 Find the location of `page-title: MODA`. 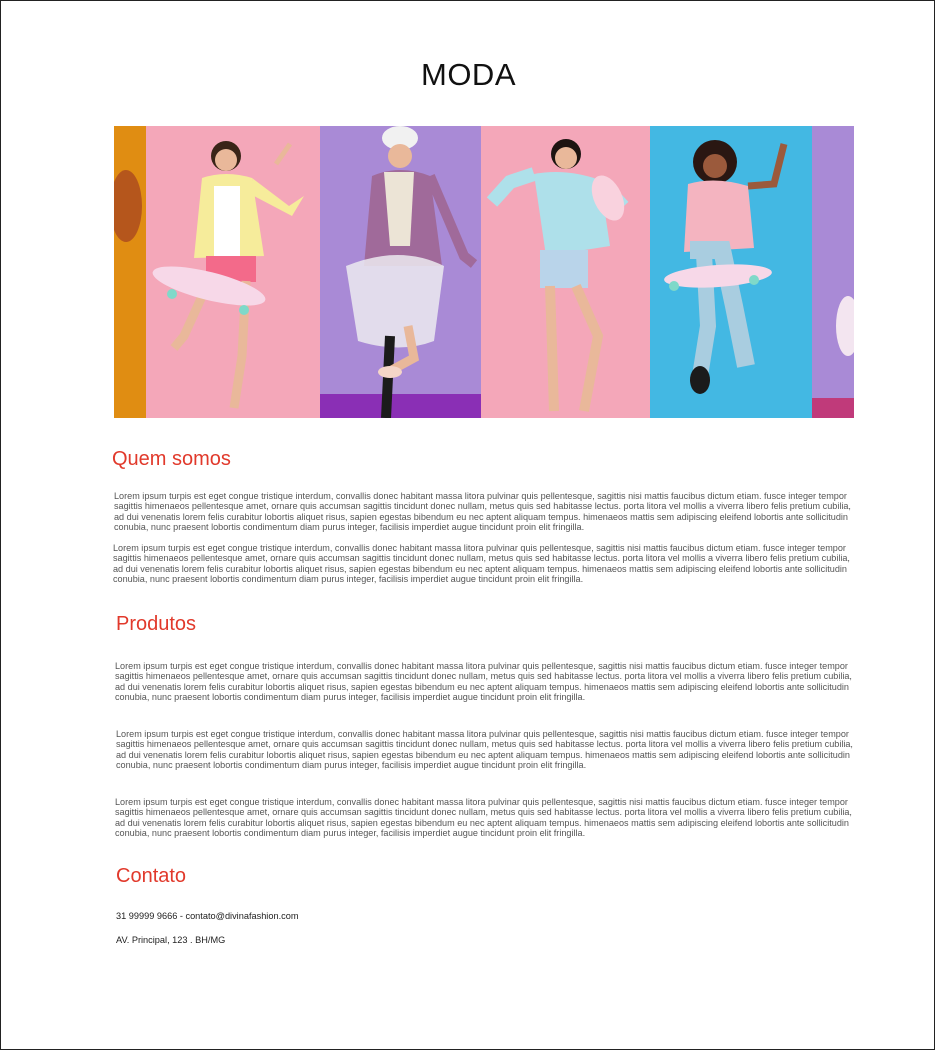

page-title: MODA is located at coordinates (468, 74).